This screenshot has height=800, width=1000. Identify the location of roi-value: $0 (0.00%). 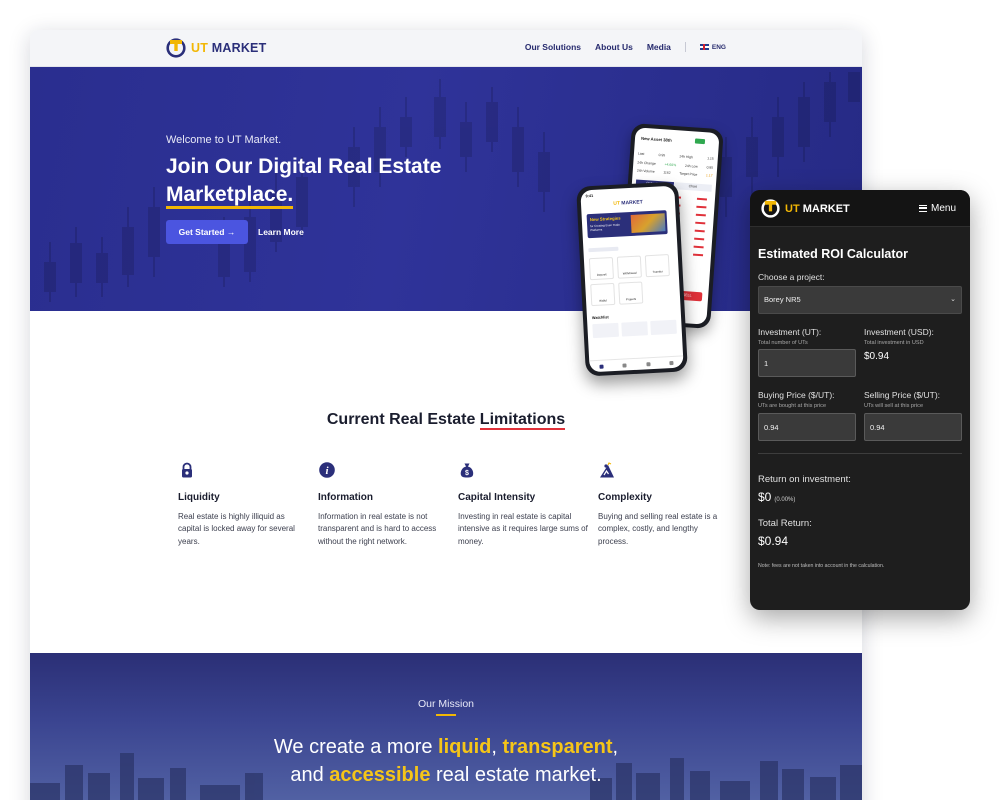
(777, 497).